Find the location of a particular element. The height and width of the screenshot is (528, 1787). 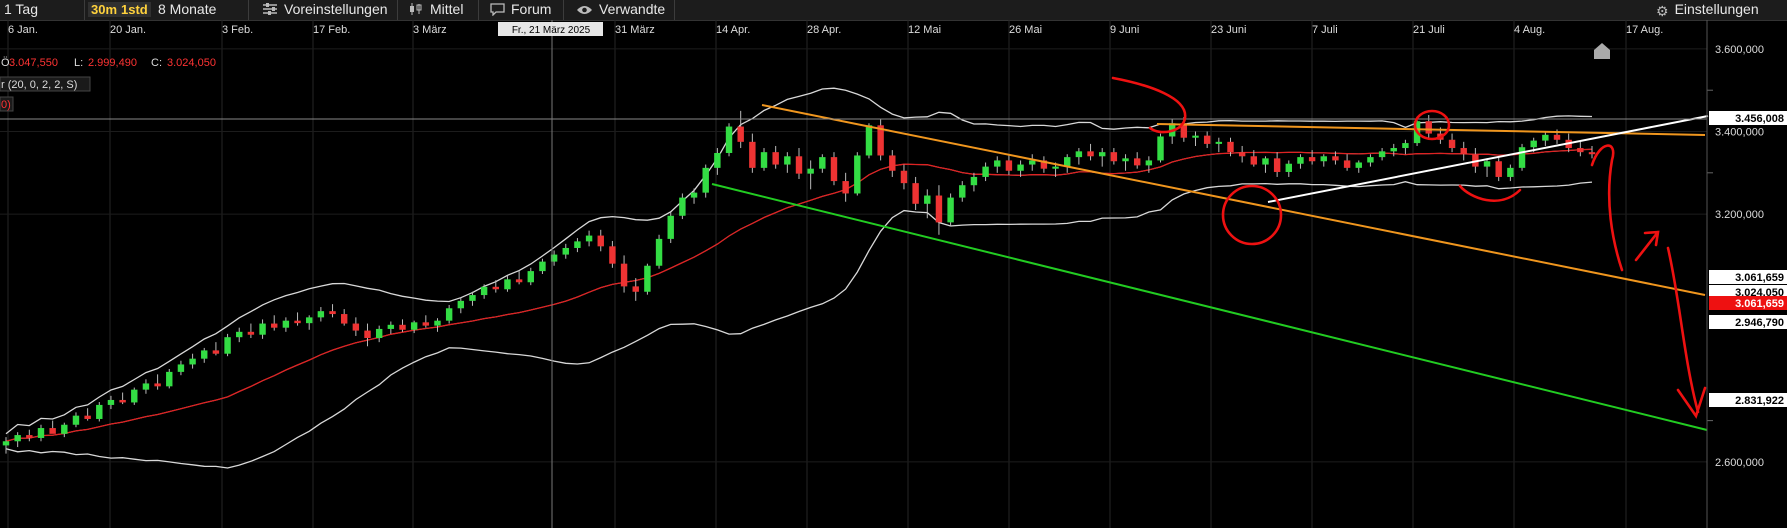

sliders-icon is located at coordinates (270, 11).